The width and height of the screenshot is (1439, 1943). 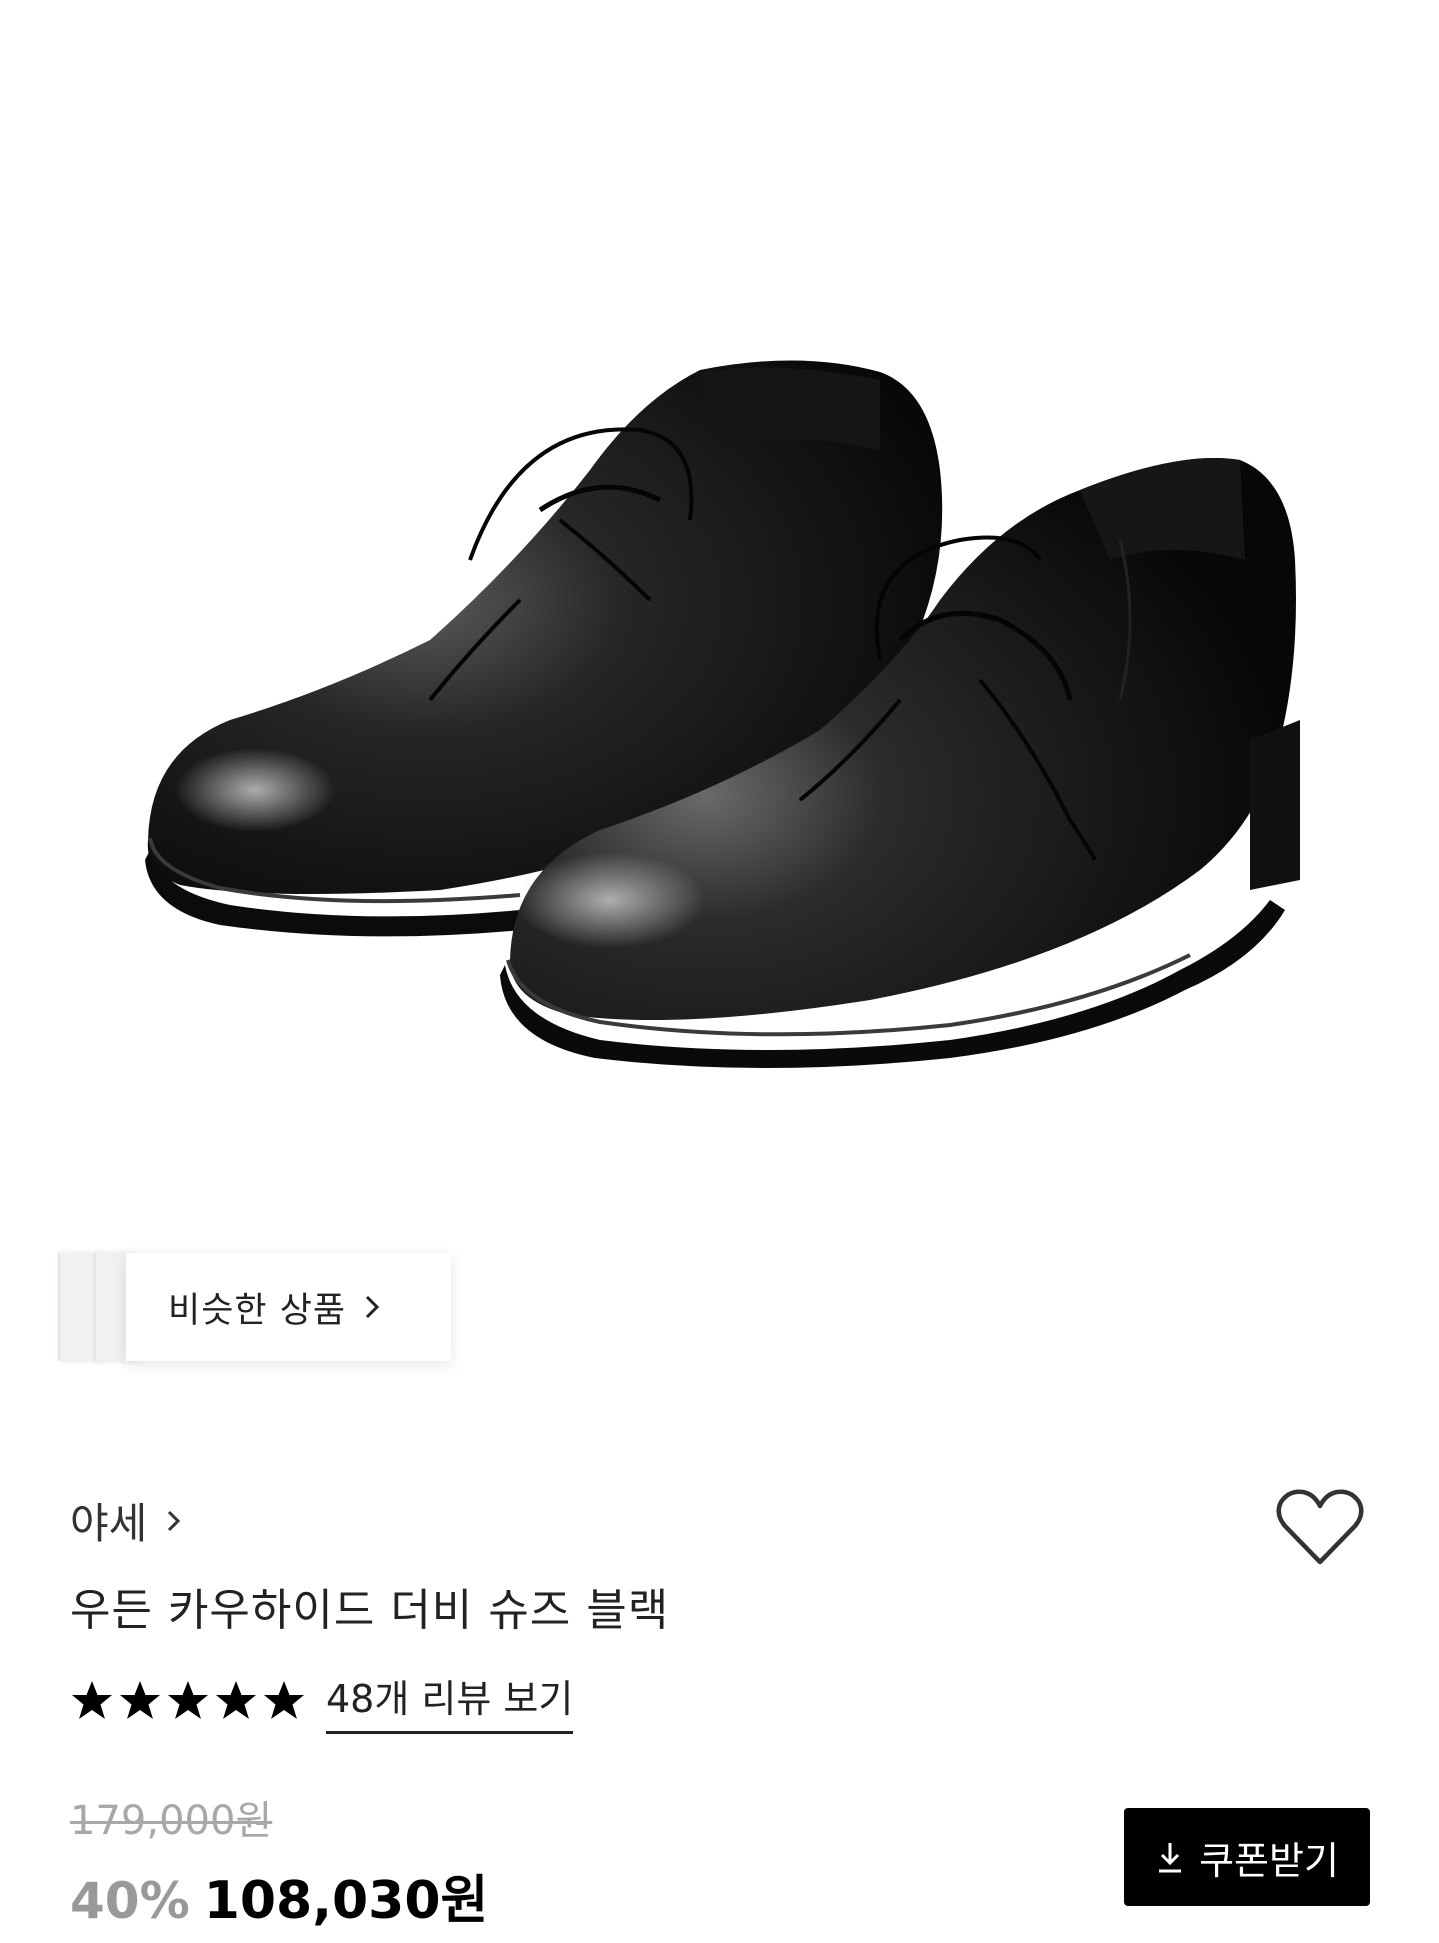 What do you see at coordinates (370, 1610) in the screenshot?
I see `product-title: 우든 카우하이드 더비 슈즈 블랙` at bounding box center [370, 1610].